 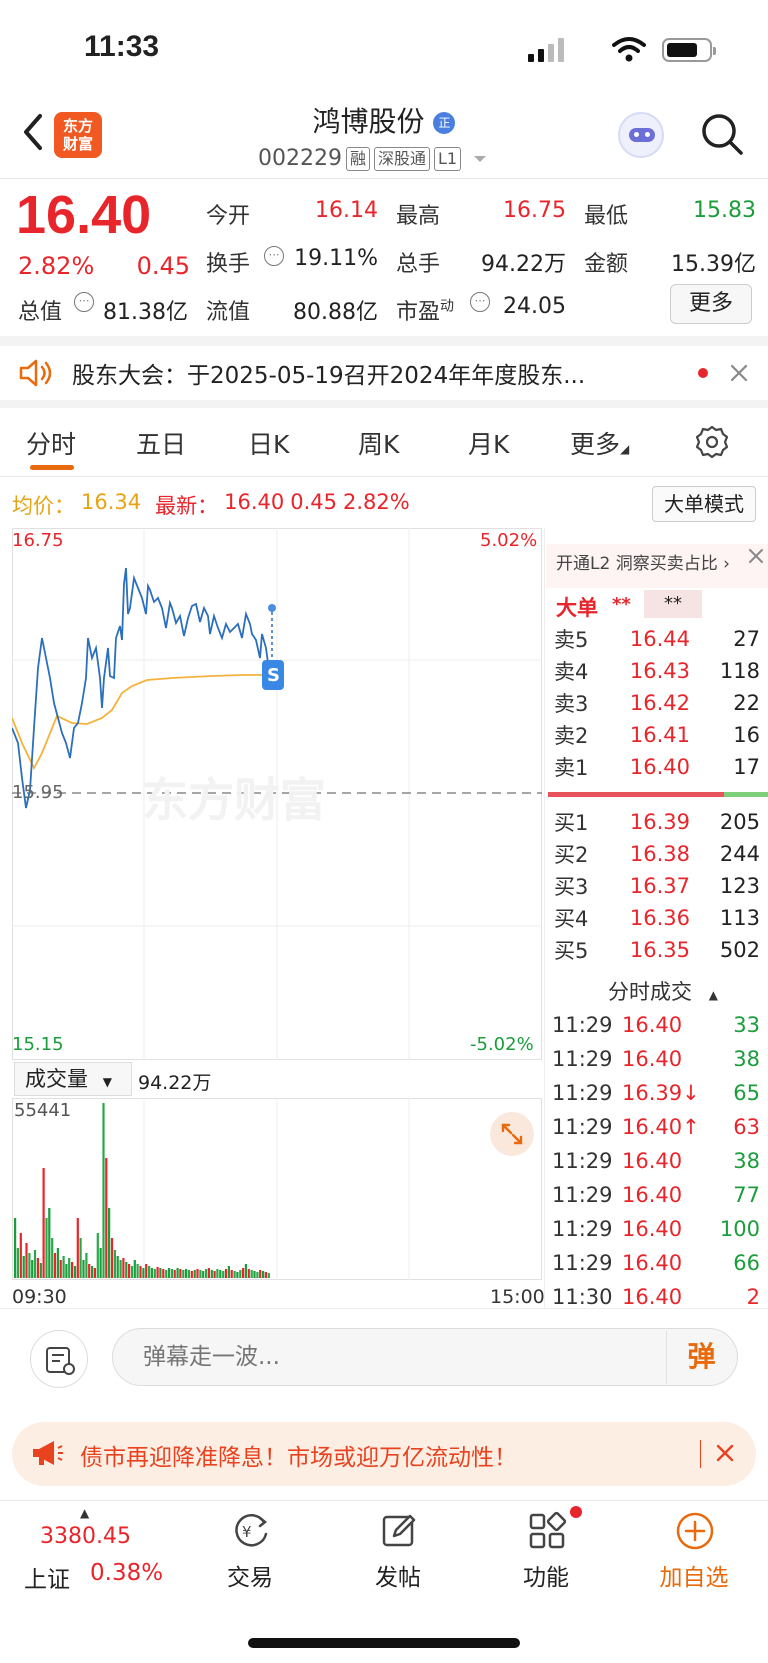 I want to click on ask-row-1: 卖1 16.40 17, so click(x=657, y=767).